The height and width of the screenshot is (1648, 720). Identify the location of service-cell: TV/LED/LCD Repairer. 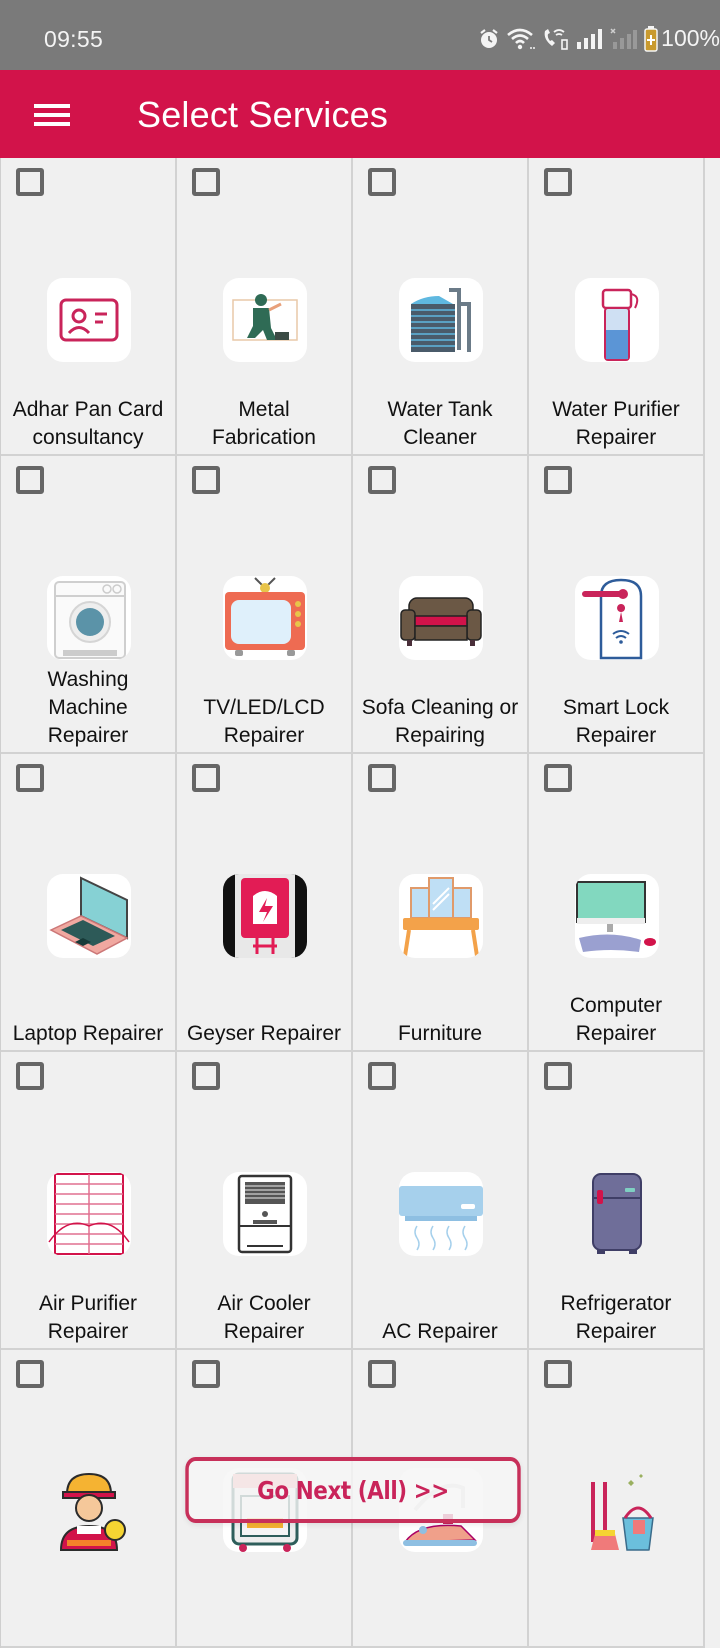
(265, 605).